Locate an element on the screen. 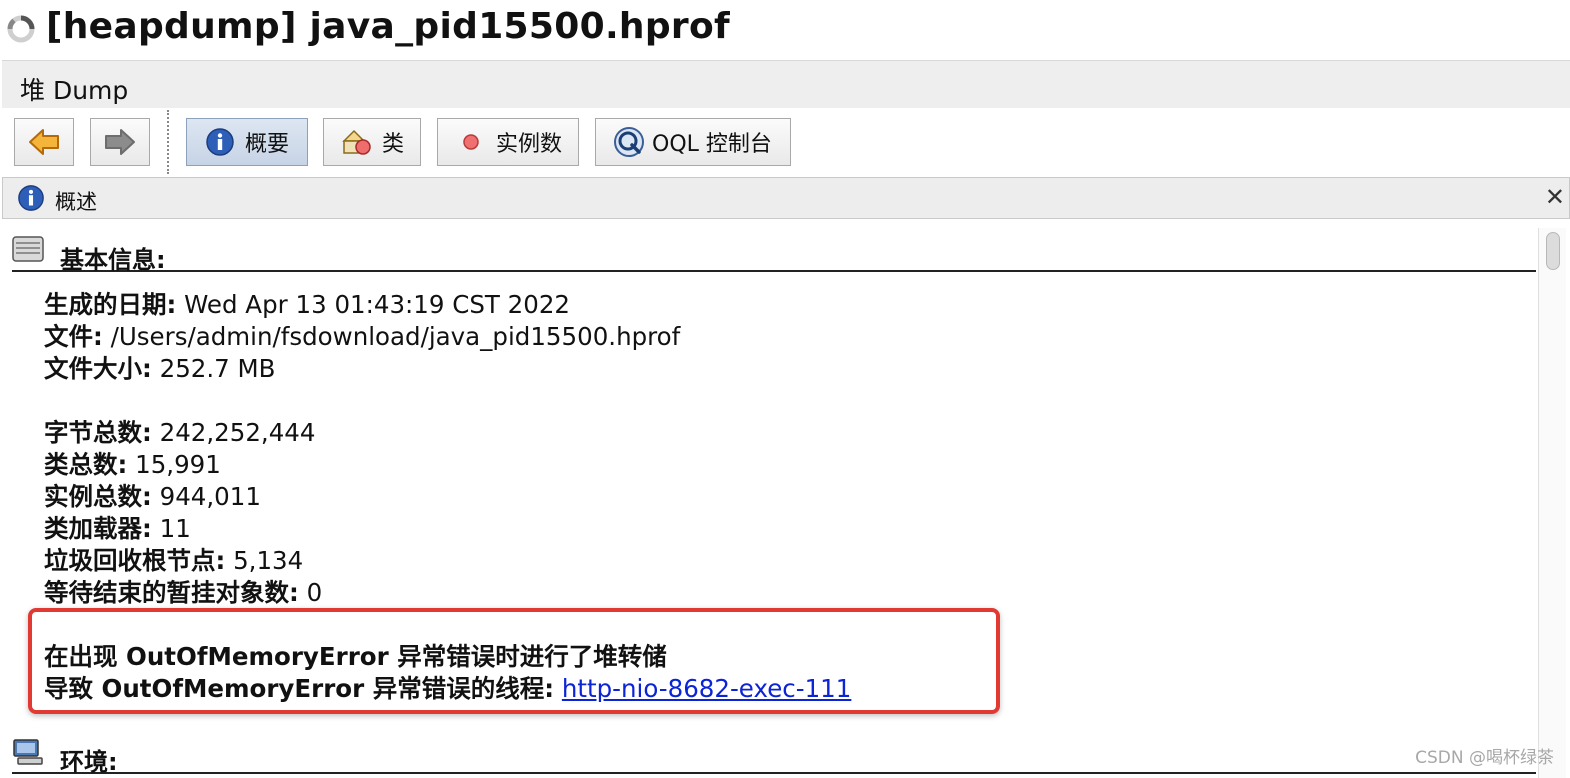 The width and height of the screenshot is (1570, 778). total-bytes-row: 字节总数: 242,252,444 is located at coordinates (179, 431).